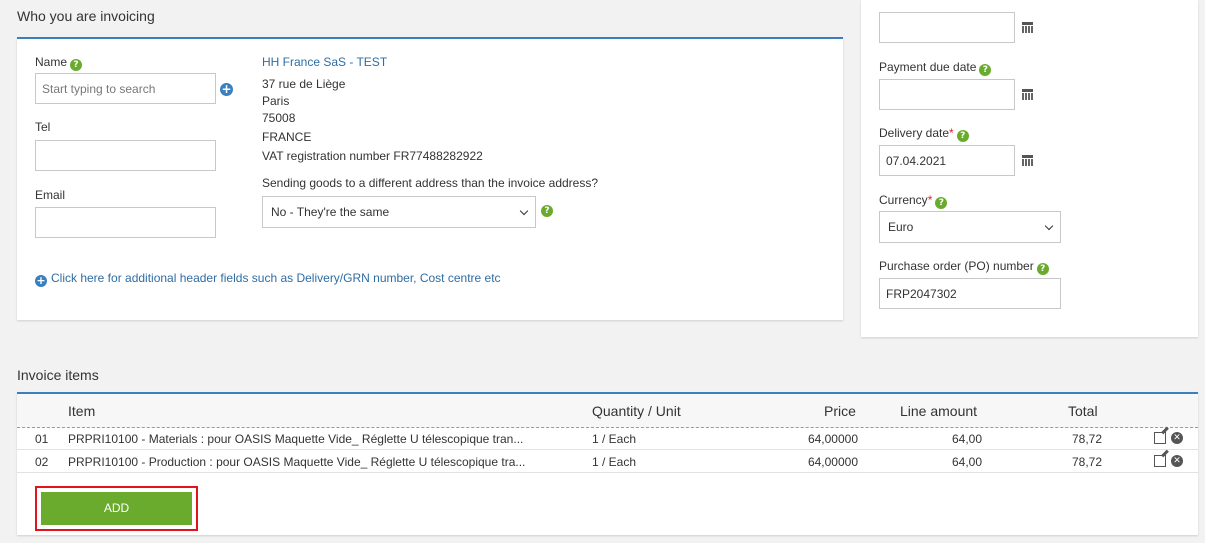 The image size is (1205, 543). What do you see at coordinates (276, 101) in the screenshot?
I see `address-city: Paris` at bounding box center [276, 101].